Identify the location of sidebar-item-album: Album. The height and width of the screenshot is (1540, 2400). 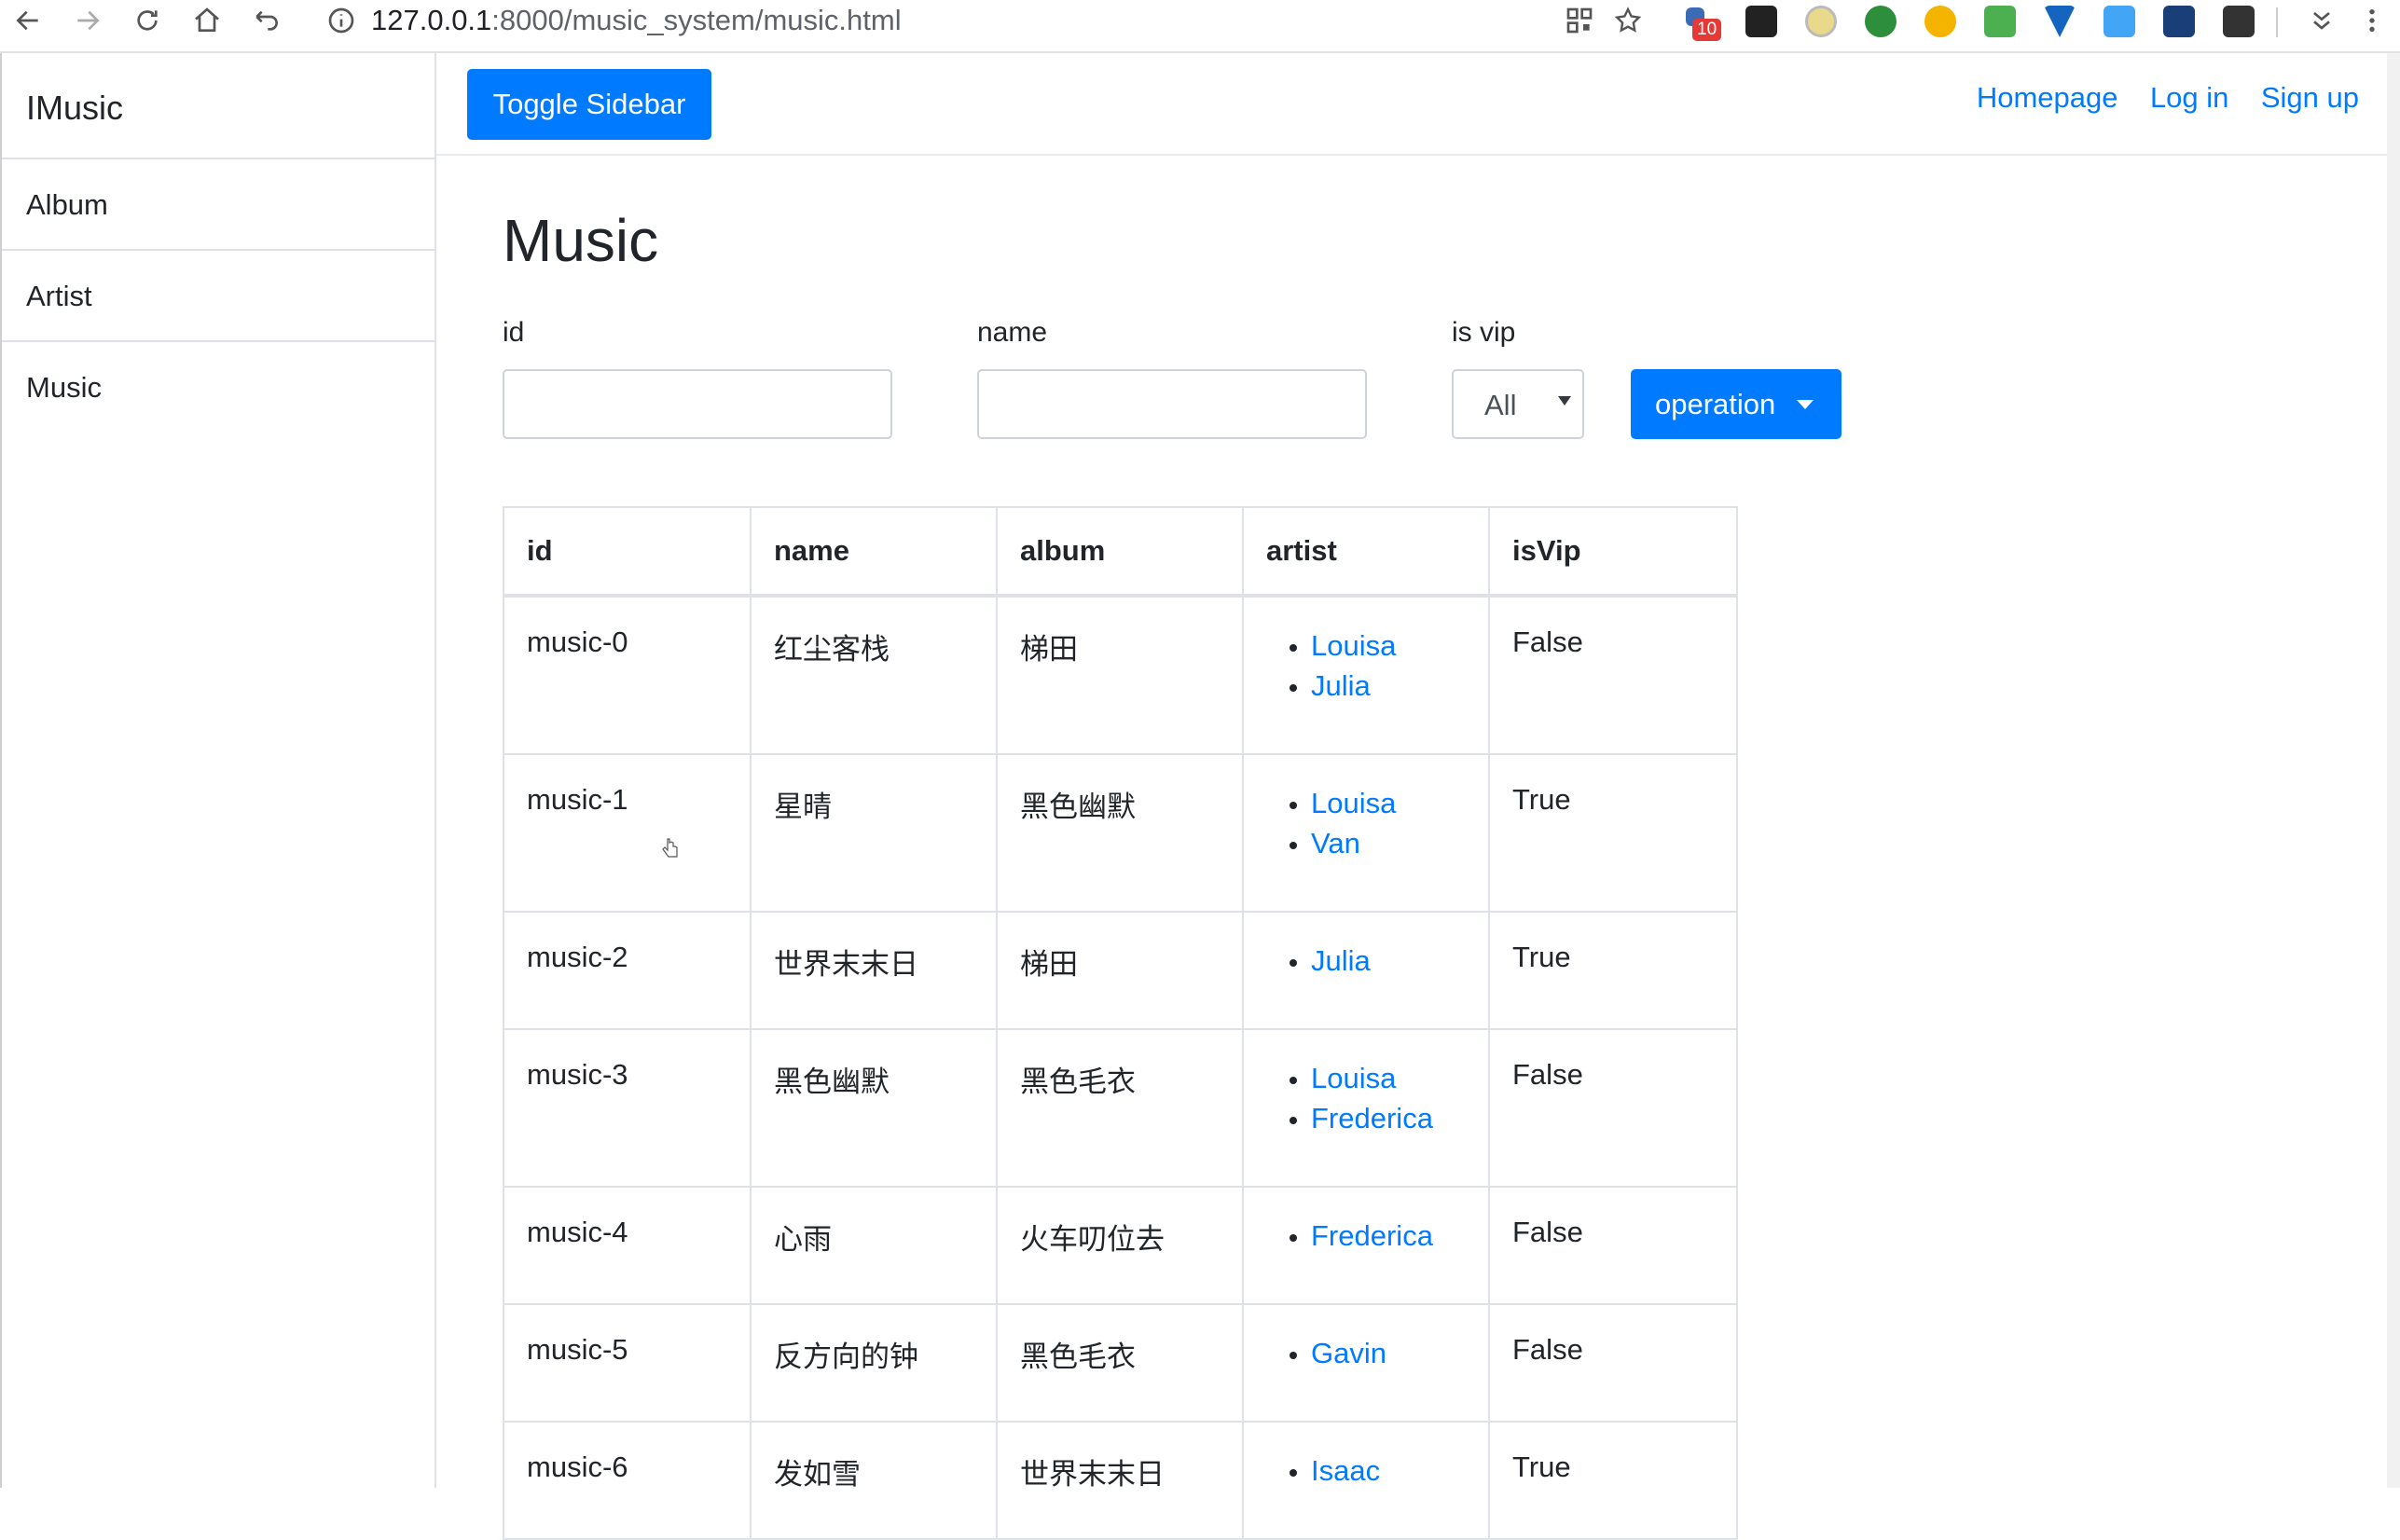
(218, 205).